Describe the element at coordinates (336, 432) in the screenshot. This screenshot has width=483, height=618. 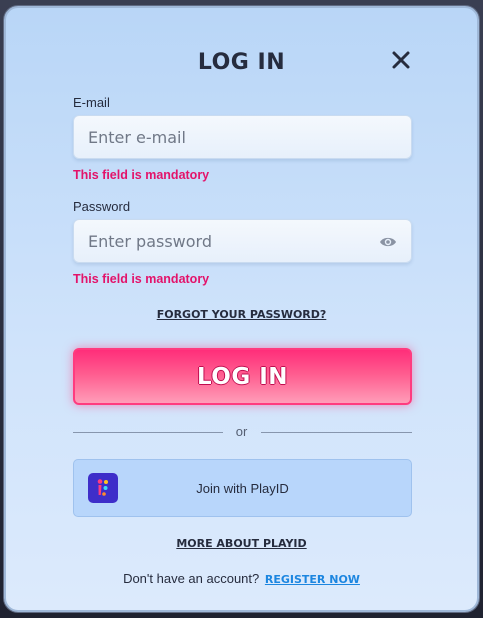
I see `divider-right` at that location.